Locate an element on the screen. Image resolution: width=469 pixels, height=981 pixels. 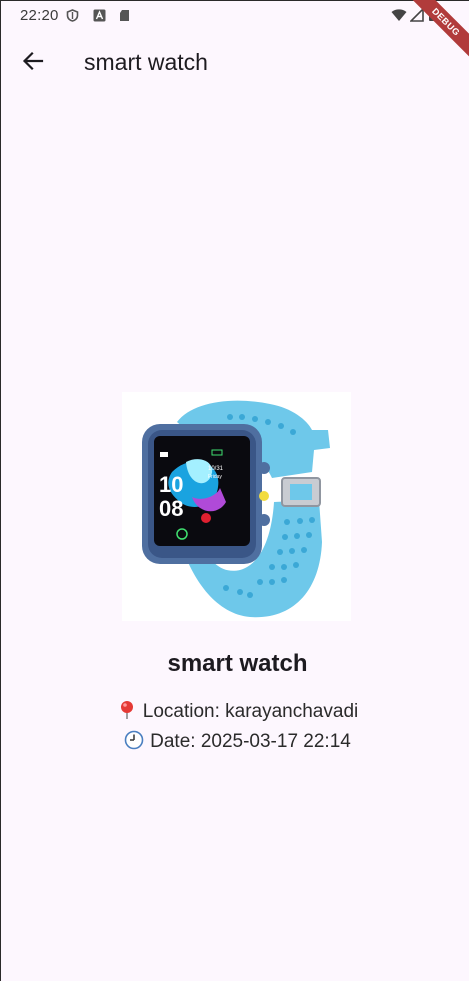
arrow-left-icon is located at coordinates (33, 61).